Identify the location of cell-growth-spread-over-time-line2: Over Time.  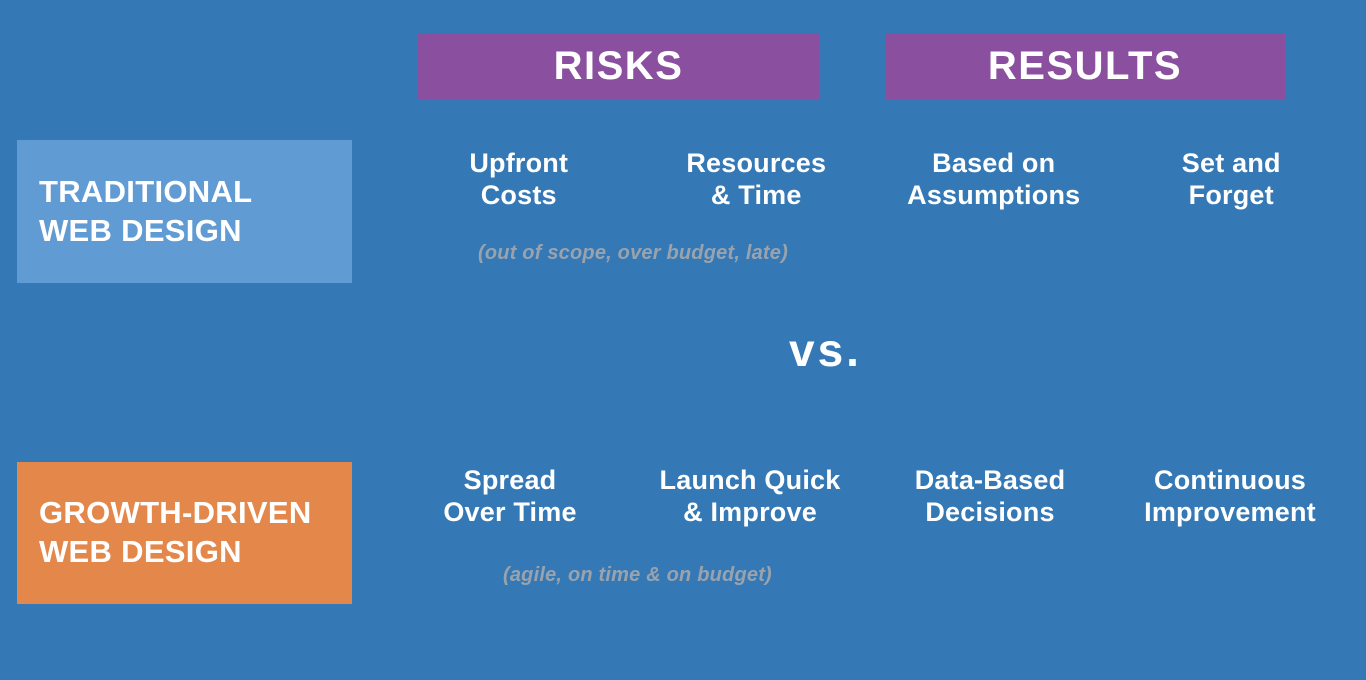
(510, 511).